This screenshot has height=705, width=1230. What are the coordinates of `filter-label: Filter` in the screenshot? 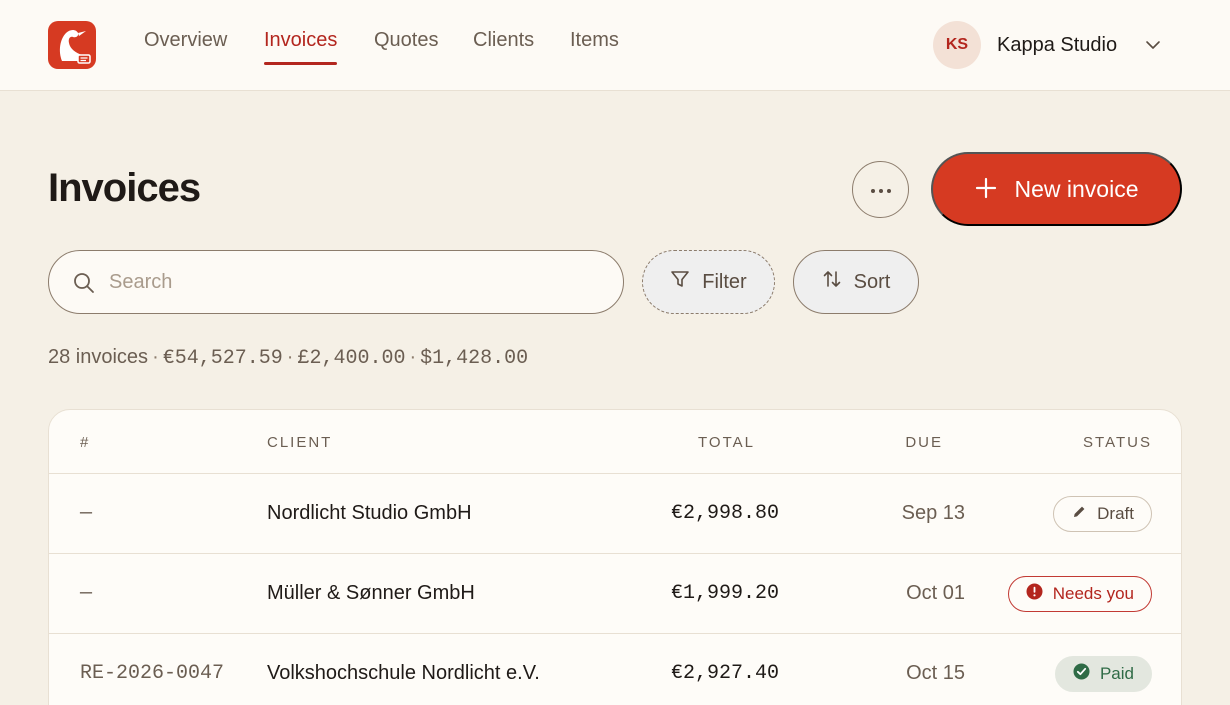 It's located at (724, 281).